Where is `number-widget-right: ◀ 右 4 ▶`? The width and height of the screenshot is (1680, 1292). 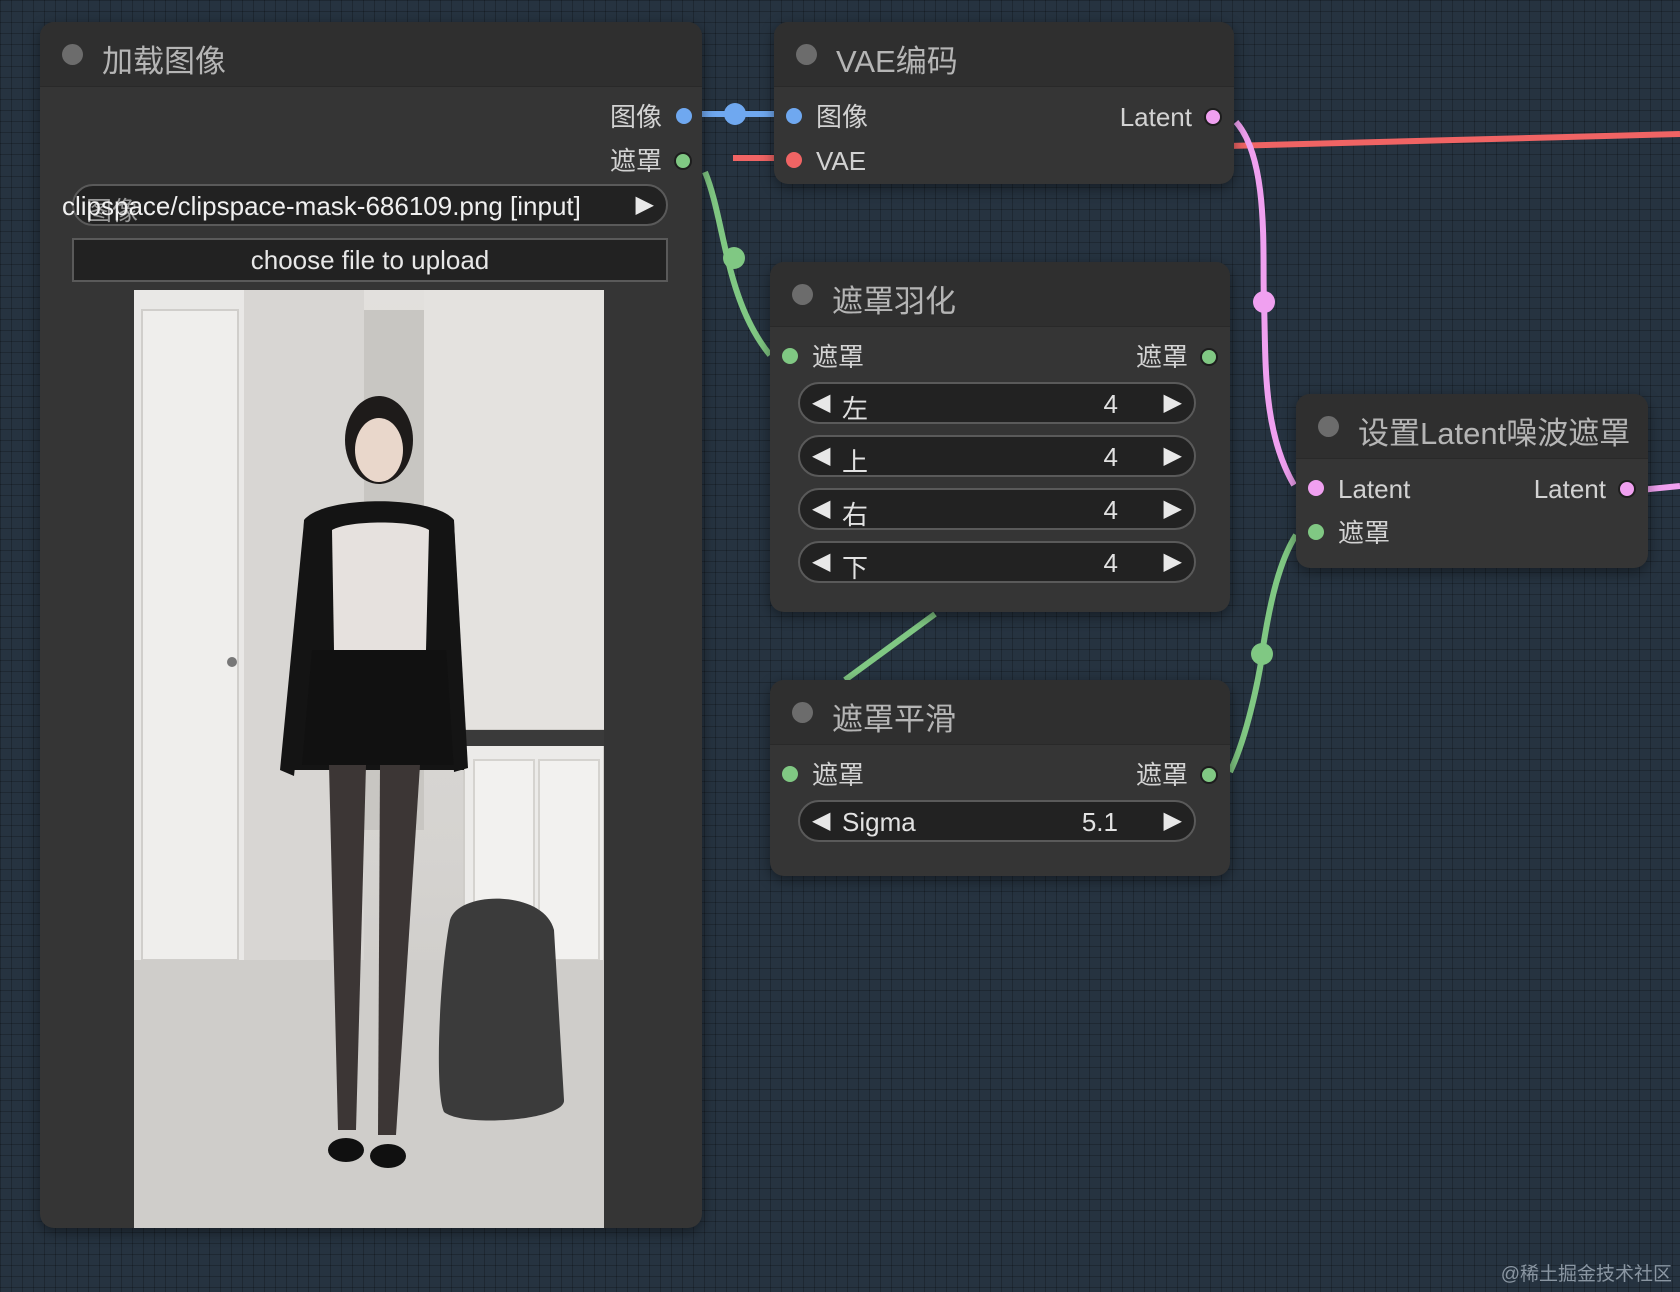 number-widget-right: ◀ 右 4 ▶ is located at coordinates (997, 509).